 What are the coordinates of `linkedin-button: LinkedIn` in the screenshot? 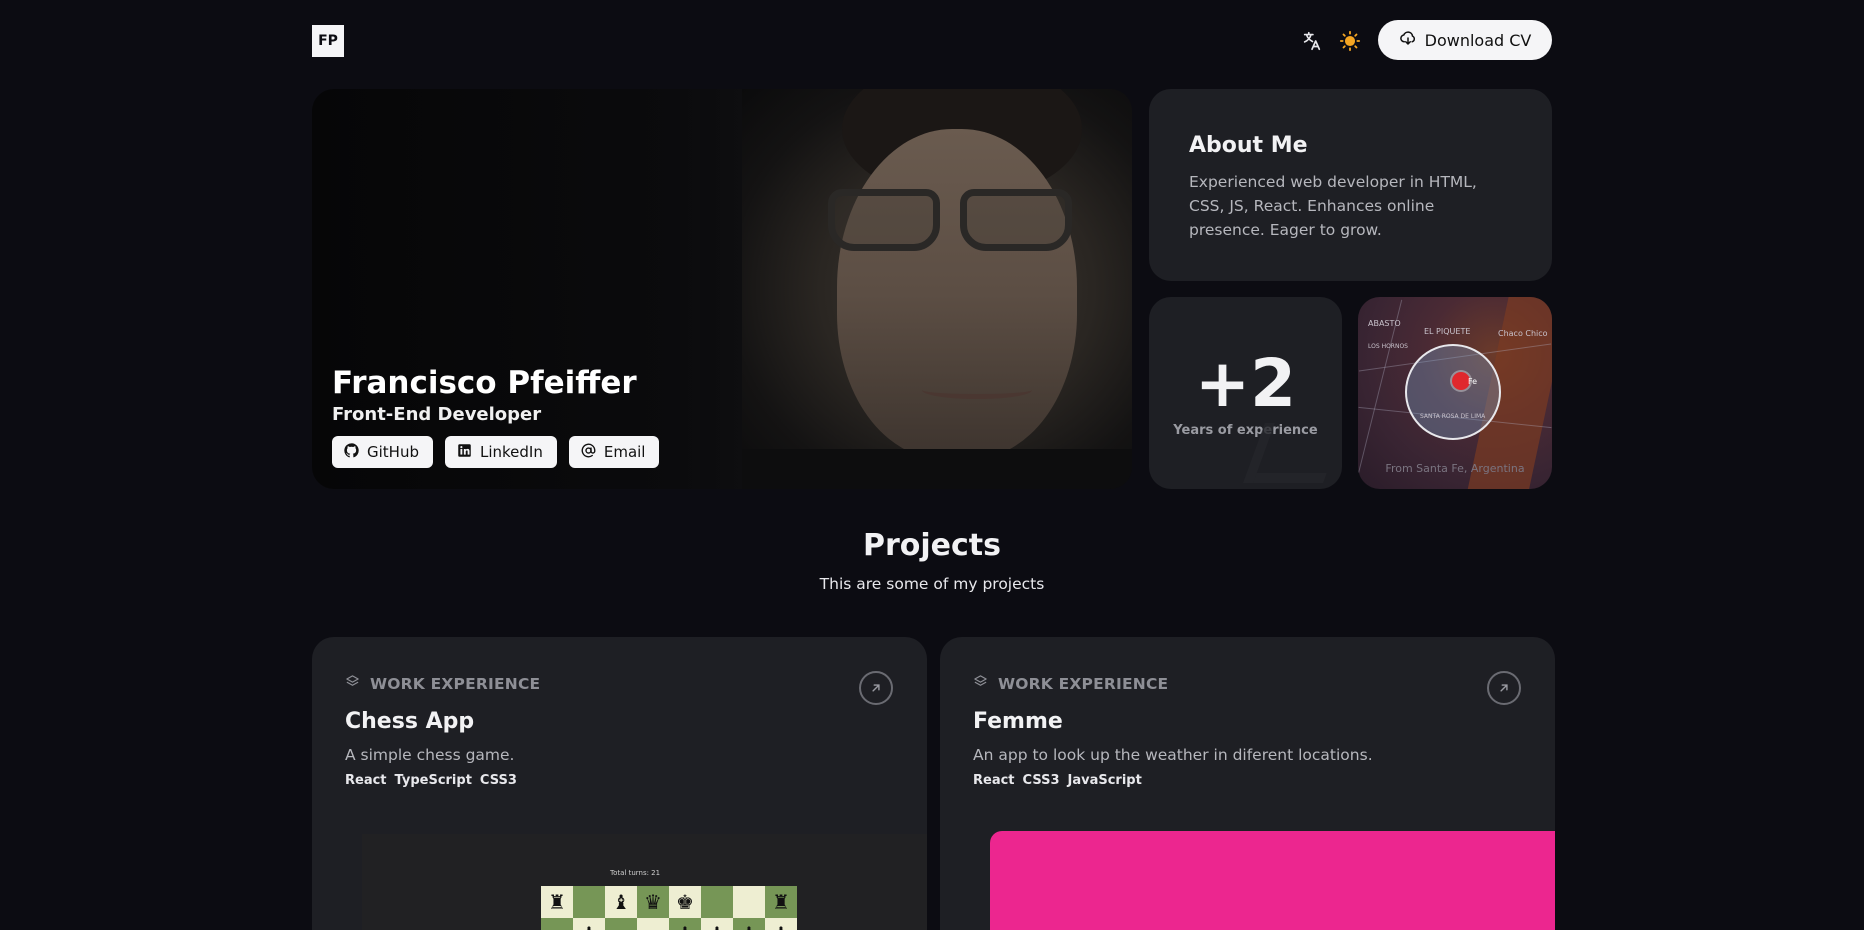 It's located at (500, 452).